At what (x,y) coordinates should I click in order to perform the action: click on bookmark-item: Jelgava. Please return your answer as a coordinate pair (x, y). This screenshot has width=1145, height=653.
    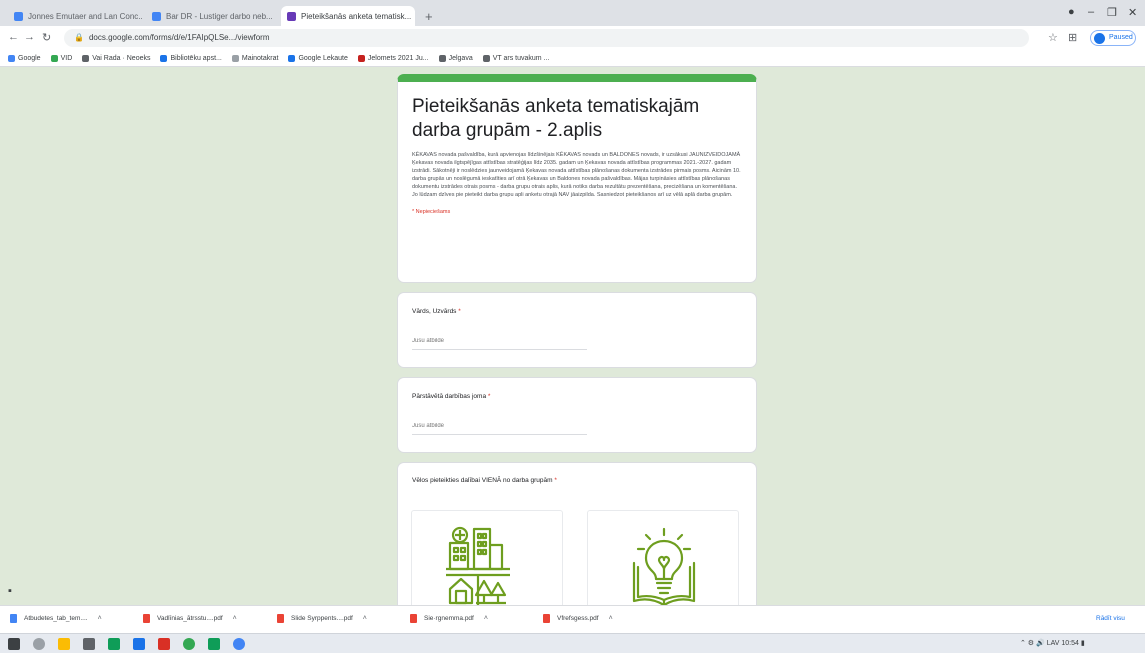
    Looking at the image, I should click on (455, 58).